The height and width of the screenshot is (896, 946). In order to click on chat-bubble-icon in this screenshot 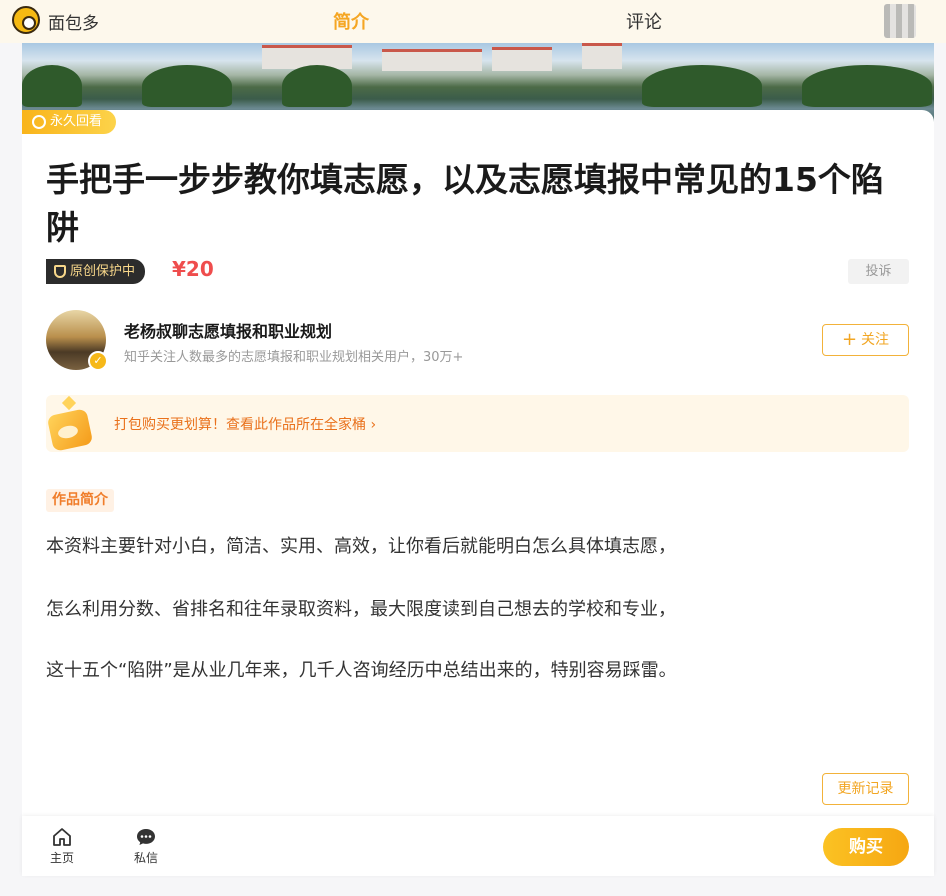, I will do `click(146, 837)`.